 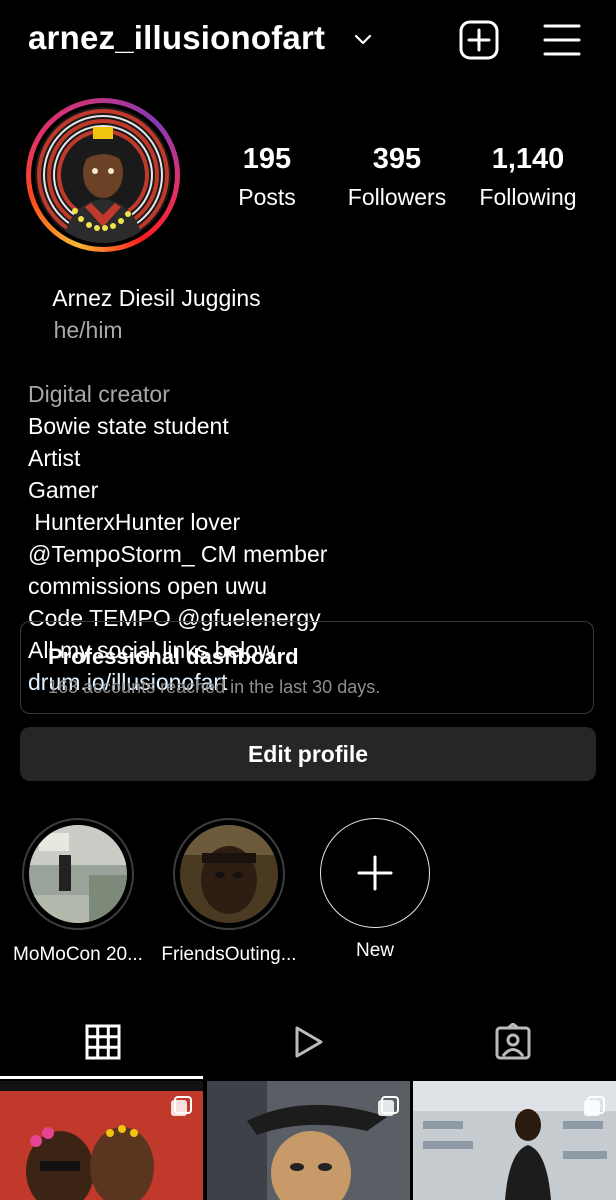 I want to click on highlight-label: New, so click(x=374, y=950).